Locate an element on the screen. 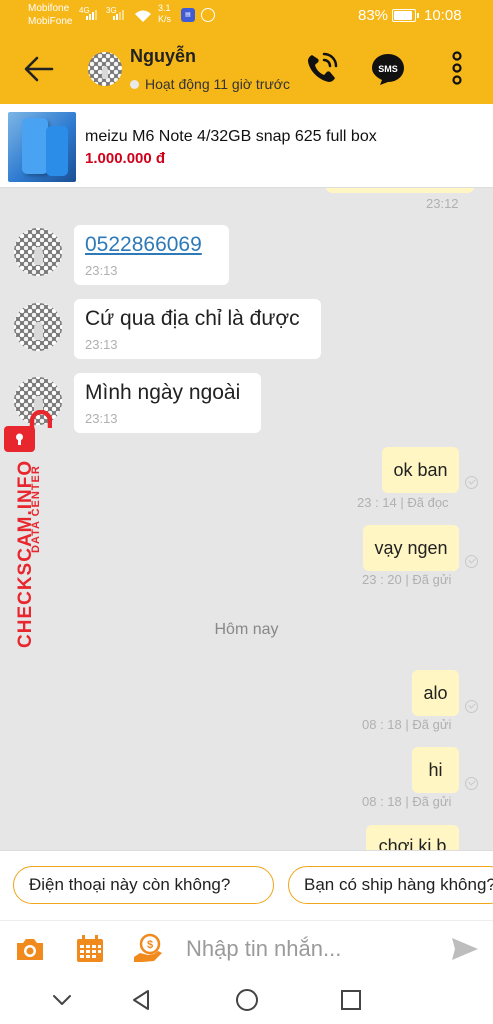 This screenshot has width=493, height=1024. battery-percent: 83% is located at coordinates (373, 15).